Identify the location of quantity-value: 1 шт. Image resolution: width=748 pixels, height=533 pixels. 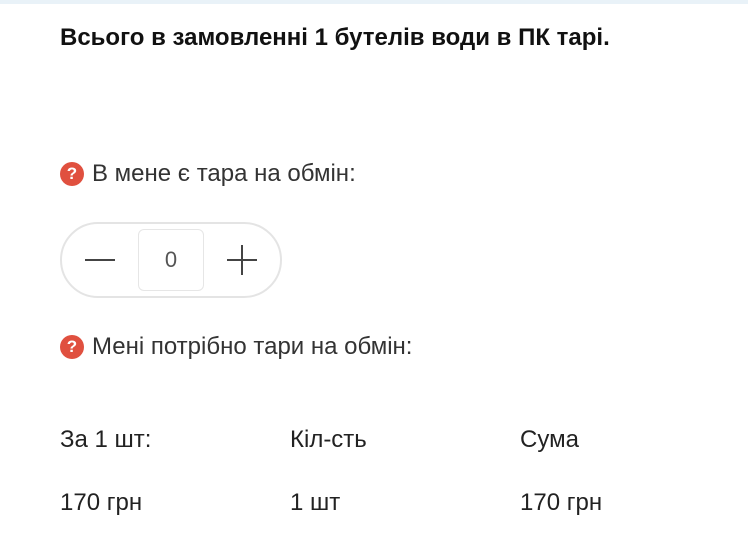
(315, 502).